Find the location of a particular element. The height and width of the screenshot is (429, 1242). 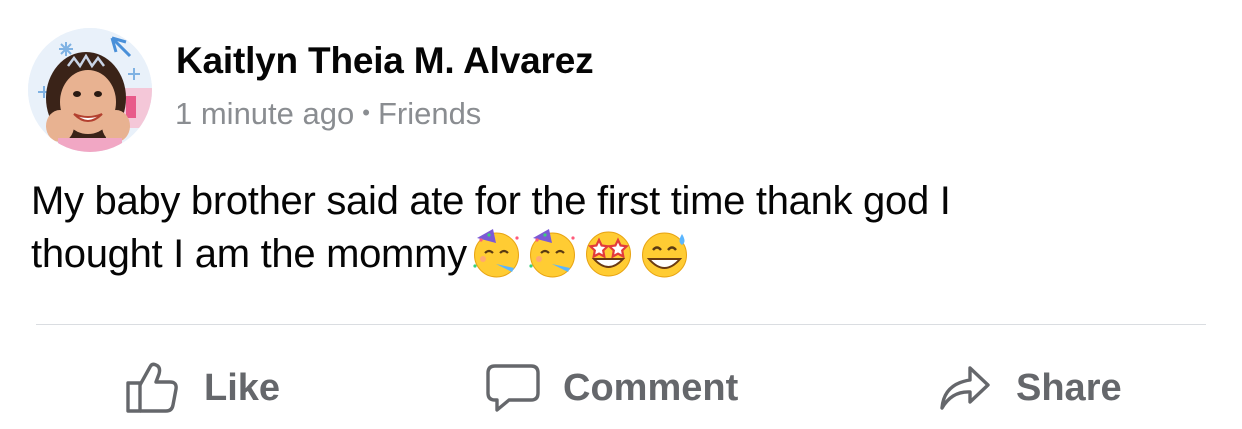

post-text-line-2-wrapper: thought I am the mommy is located at coordinates (606, 259).